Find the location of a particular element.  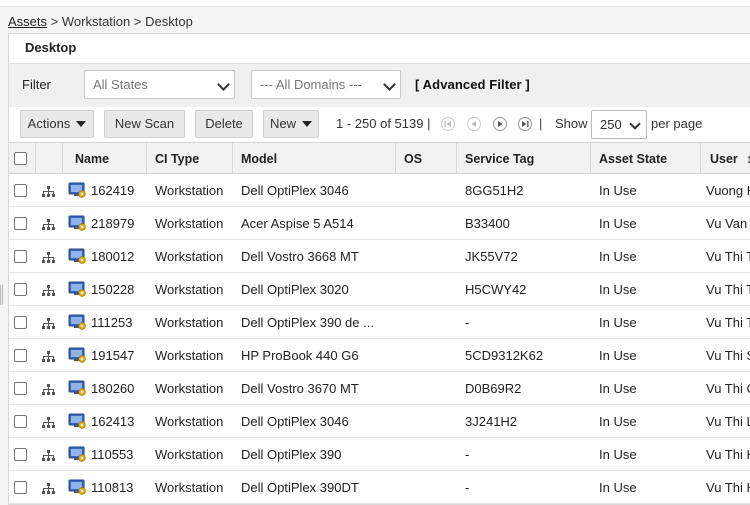

cell-model: Dell OptiPlex 3046 is located at coordinates (295, 190).